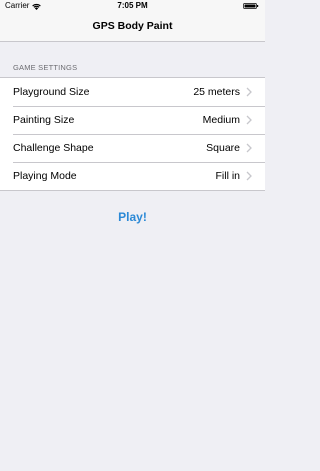  Describe the element at coordinates (227, 175) in the screenshot. I see `setting-value: Fill in` at that location.